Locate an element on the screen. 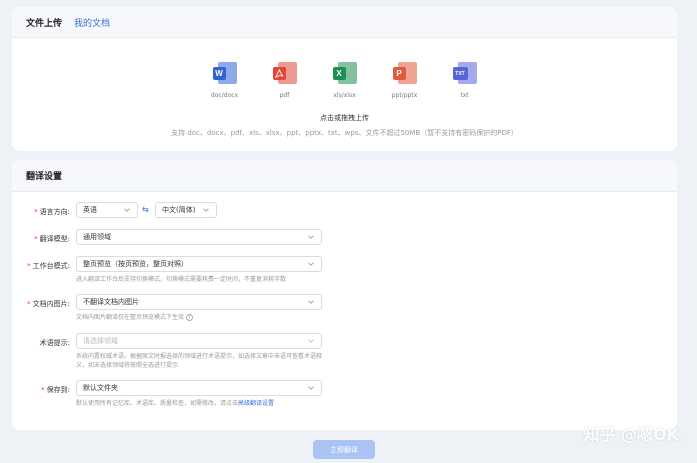 The height and width of the screenshot is (463, 697). tab-my-documents: 我的文档 is located at coordinates (92, 22).